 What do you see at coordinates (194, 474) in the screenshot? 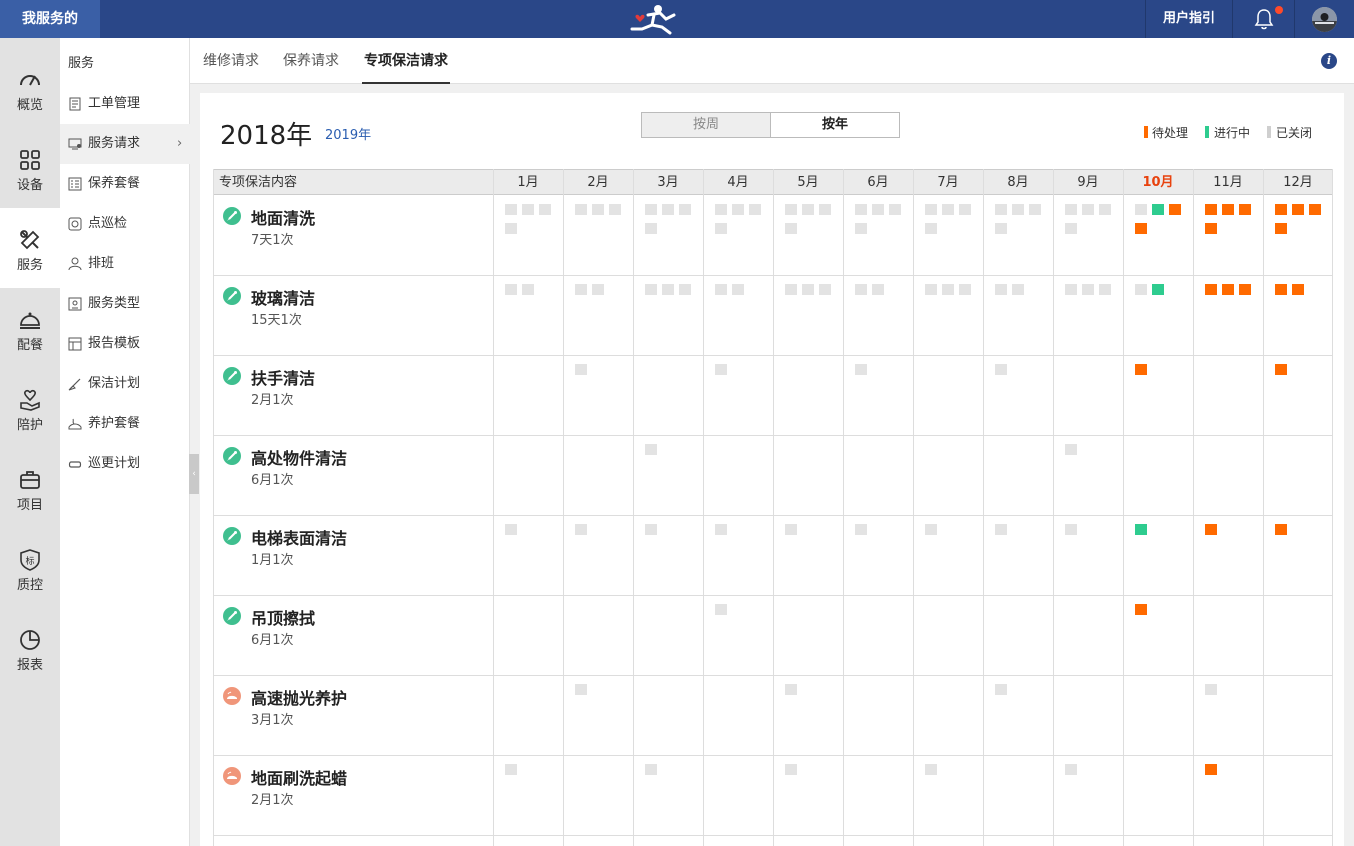
I see `collapse-handle: ‹` at bounding box center [194, 474].